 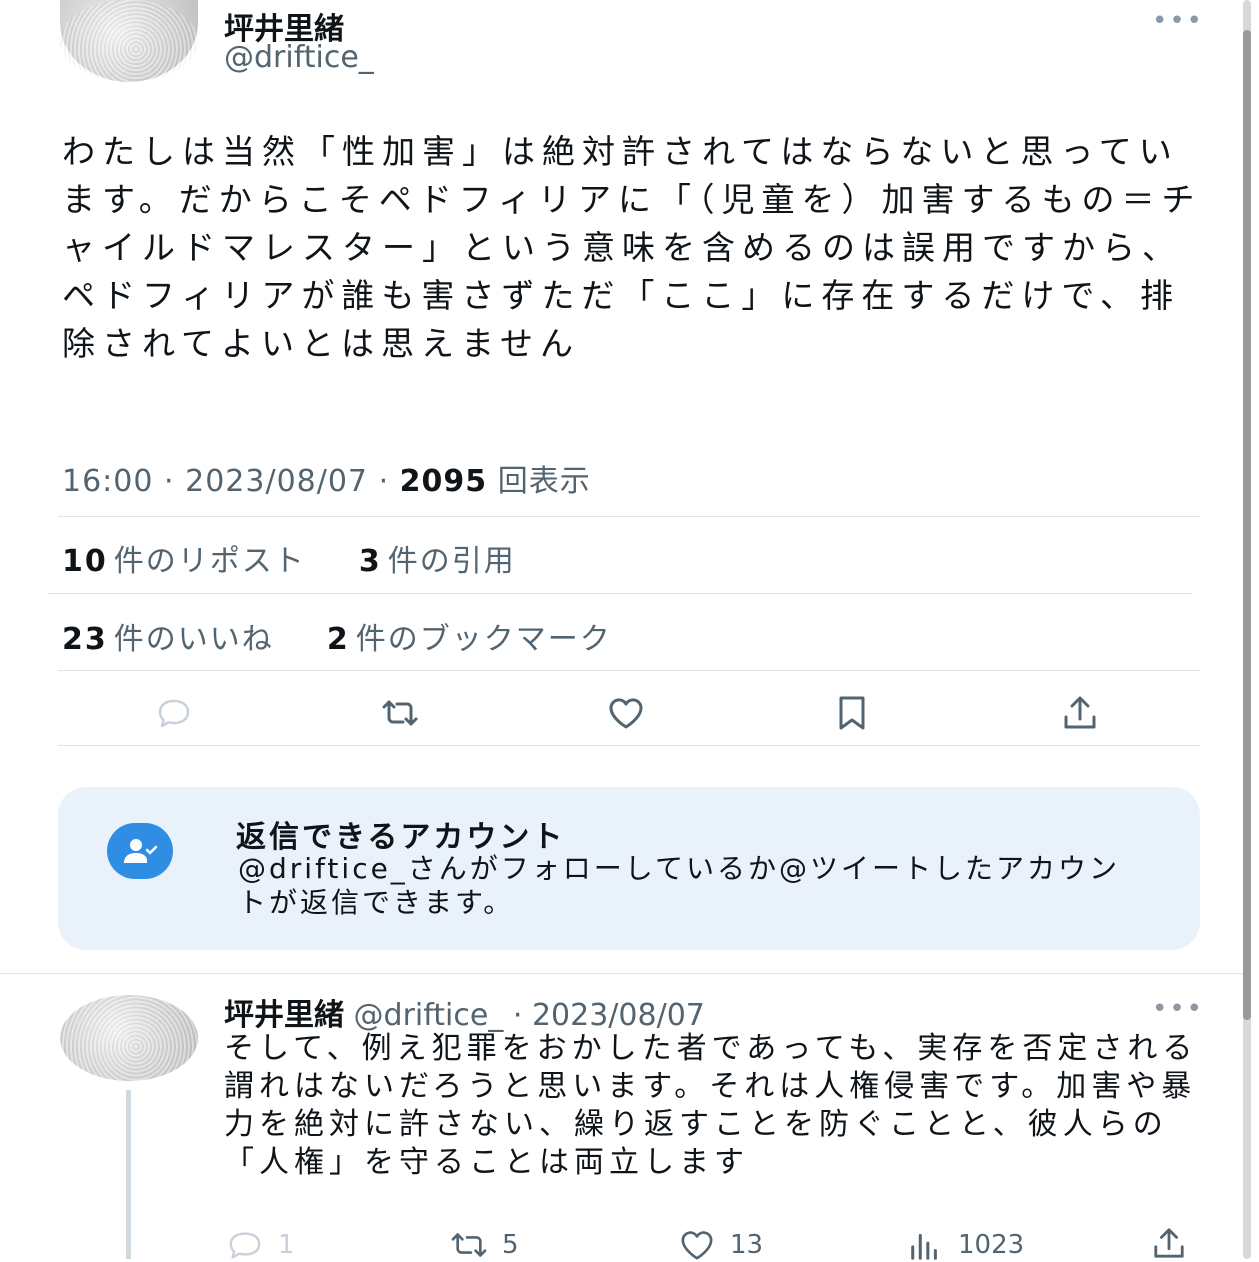 I want to click on retweet-button, so click(x=400, y=713).